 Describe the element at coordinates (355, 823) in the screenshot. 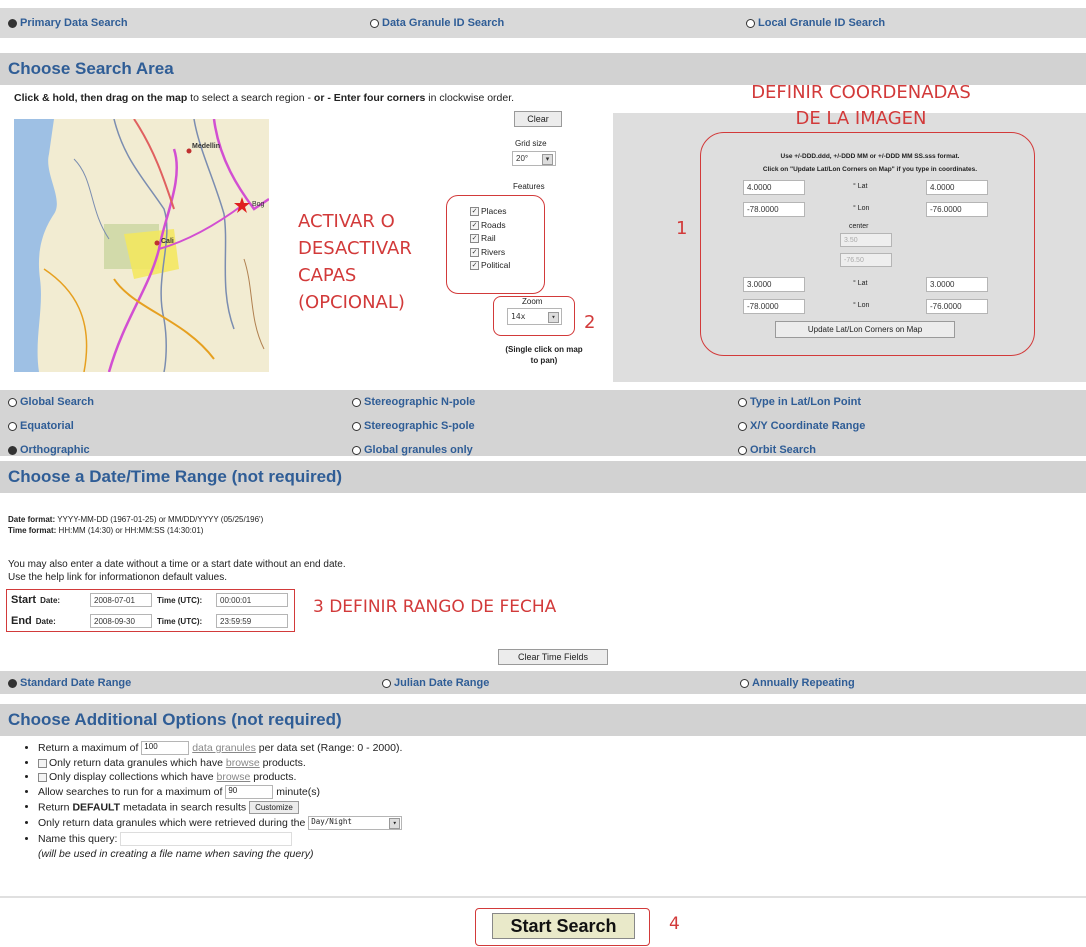

I see `day-night-select: Day/Night ▾` at that location.